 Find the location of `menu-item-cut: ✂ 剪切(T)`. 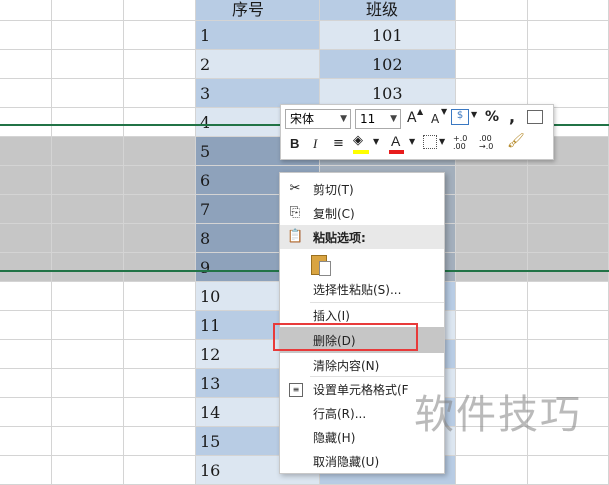

menu-item-cut: ✂ 剪切(T) is located at coordinates (362, 189).